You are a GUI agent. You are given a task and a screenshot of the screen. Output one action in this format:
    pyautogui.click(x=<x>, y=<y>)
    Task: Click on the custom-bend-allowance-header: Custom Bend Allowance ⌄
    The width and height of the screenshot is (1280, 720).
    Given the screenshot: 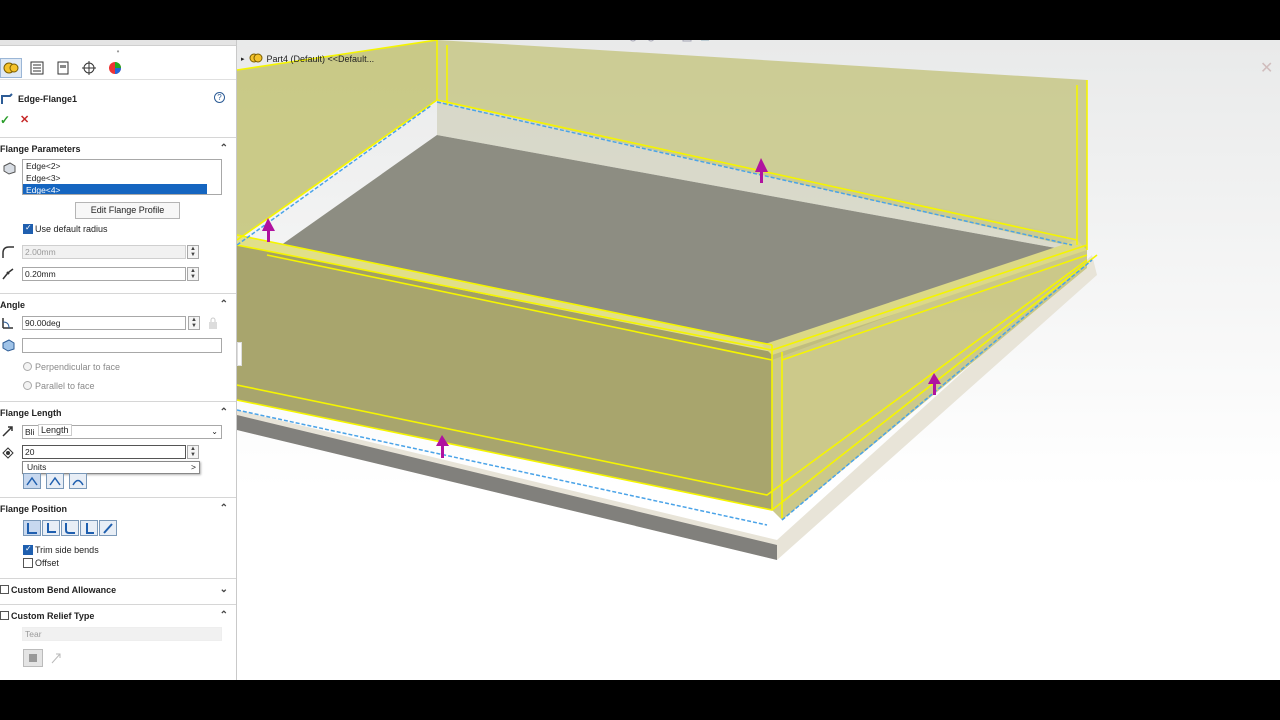 What is the action you would take?
    pyautogui.click(x=118, y=589)
    